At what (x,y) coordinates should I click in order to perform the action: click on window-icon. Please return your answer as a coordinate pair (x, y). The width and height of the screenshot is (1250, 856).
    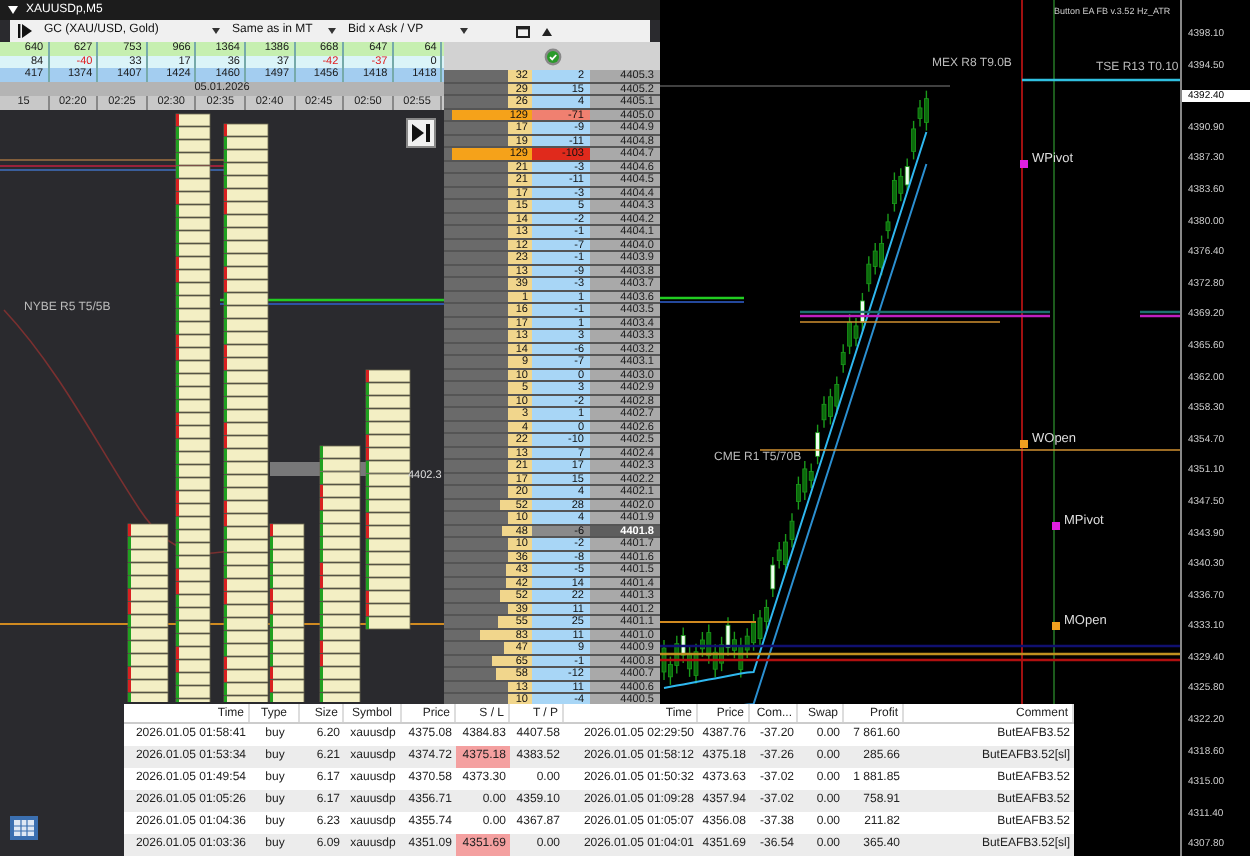
    Looking at the image, I should click on (523, 31).